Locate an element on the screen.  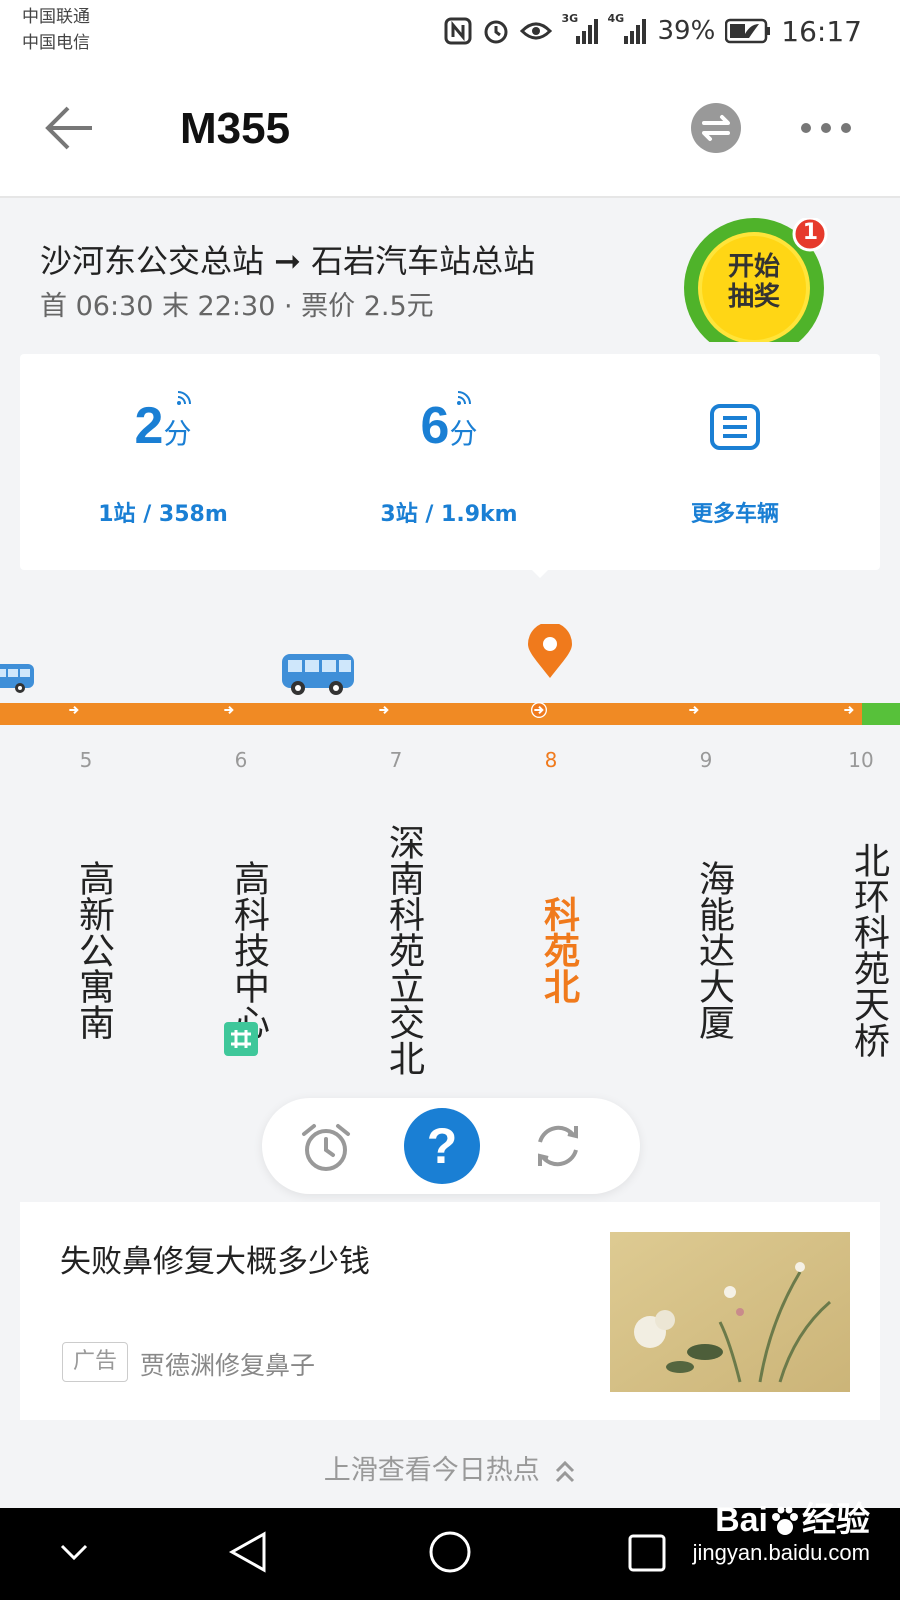
ad-image is located at coordinates (730, 1312).